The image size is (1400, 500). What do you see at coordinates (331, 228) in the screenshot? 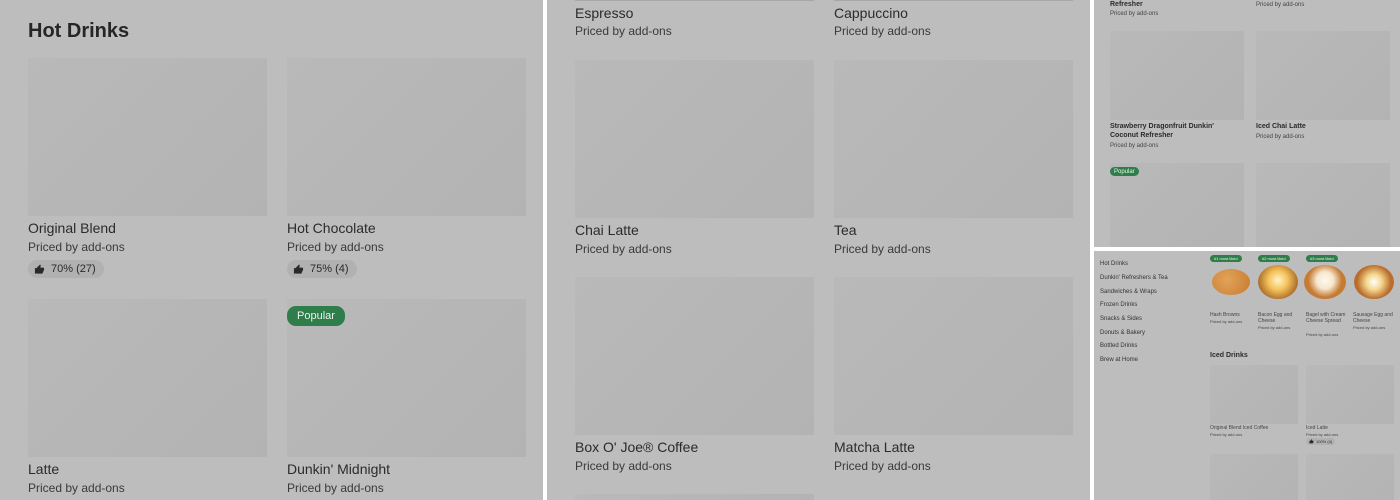
I see `item-title: Hot Chocolate` at bounding box center [331, 228].